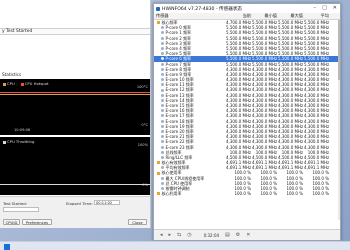 The image size is (350, 250). I want to click on sensor-max: 100.0 %, so click(294, 194).